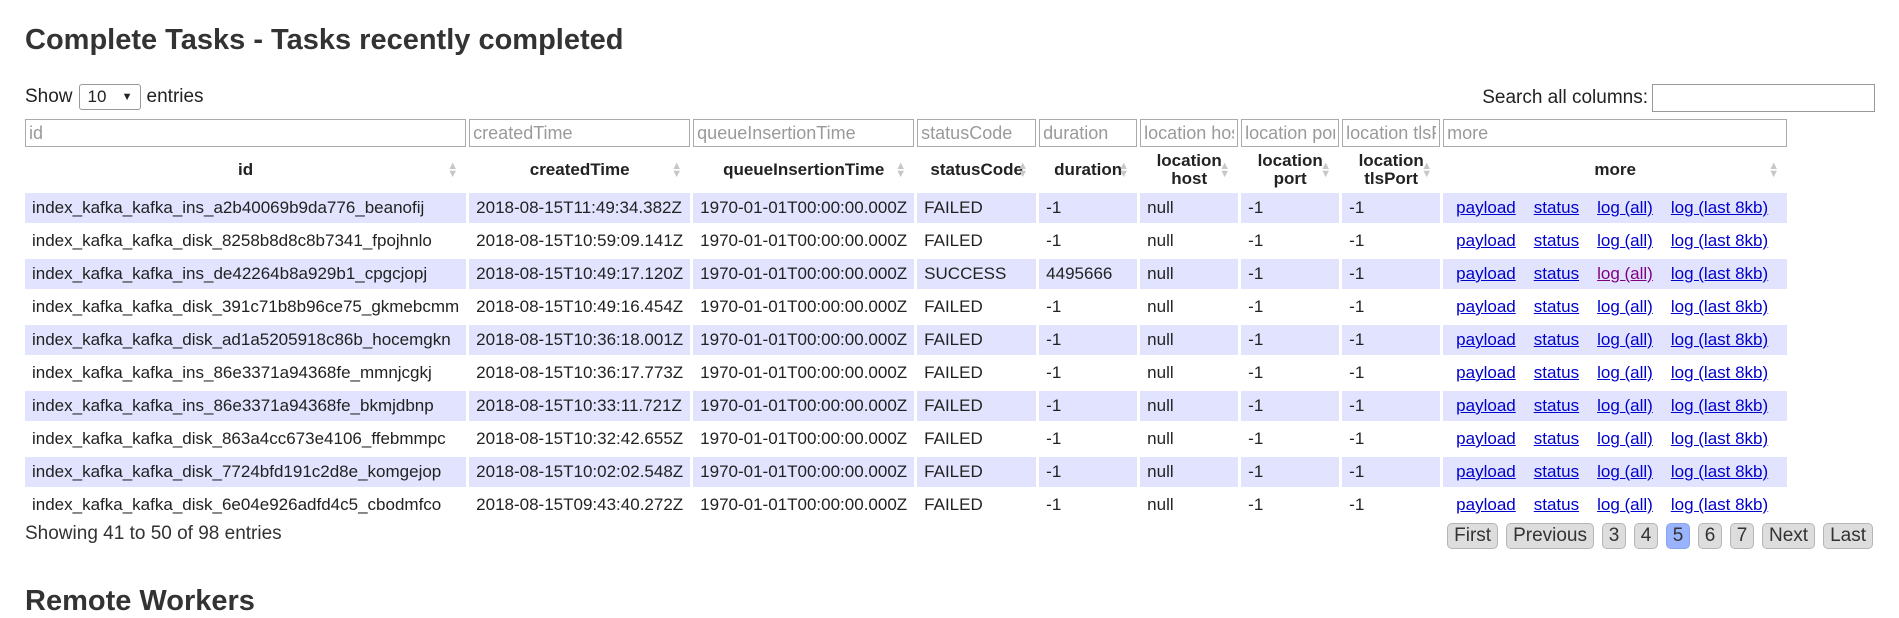  I want to click on cell-createdtime: 2018-08-15T10:33:11.721Z, so click(580, 406).